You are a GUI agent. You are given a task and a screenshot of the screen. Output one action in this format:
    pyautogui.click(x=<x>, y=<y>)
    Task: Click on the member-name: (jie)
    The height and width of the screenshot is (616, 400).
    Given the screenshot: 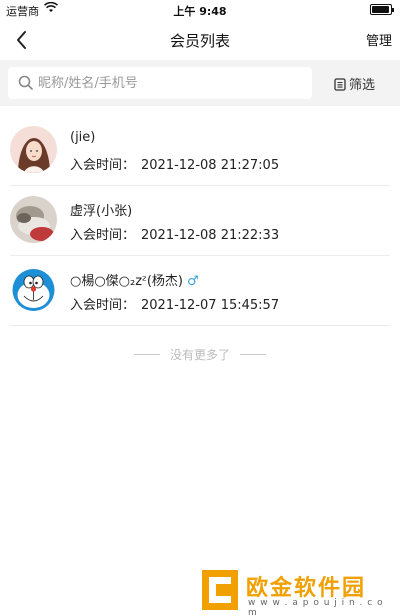 What is the action you would take?
    pyautogui.click(x=82, y=137)
    